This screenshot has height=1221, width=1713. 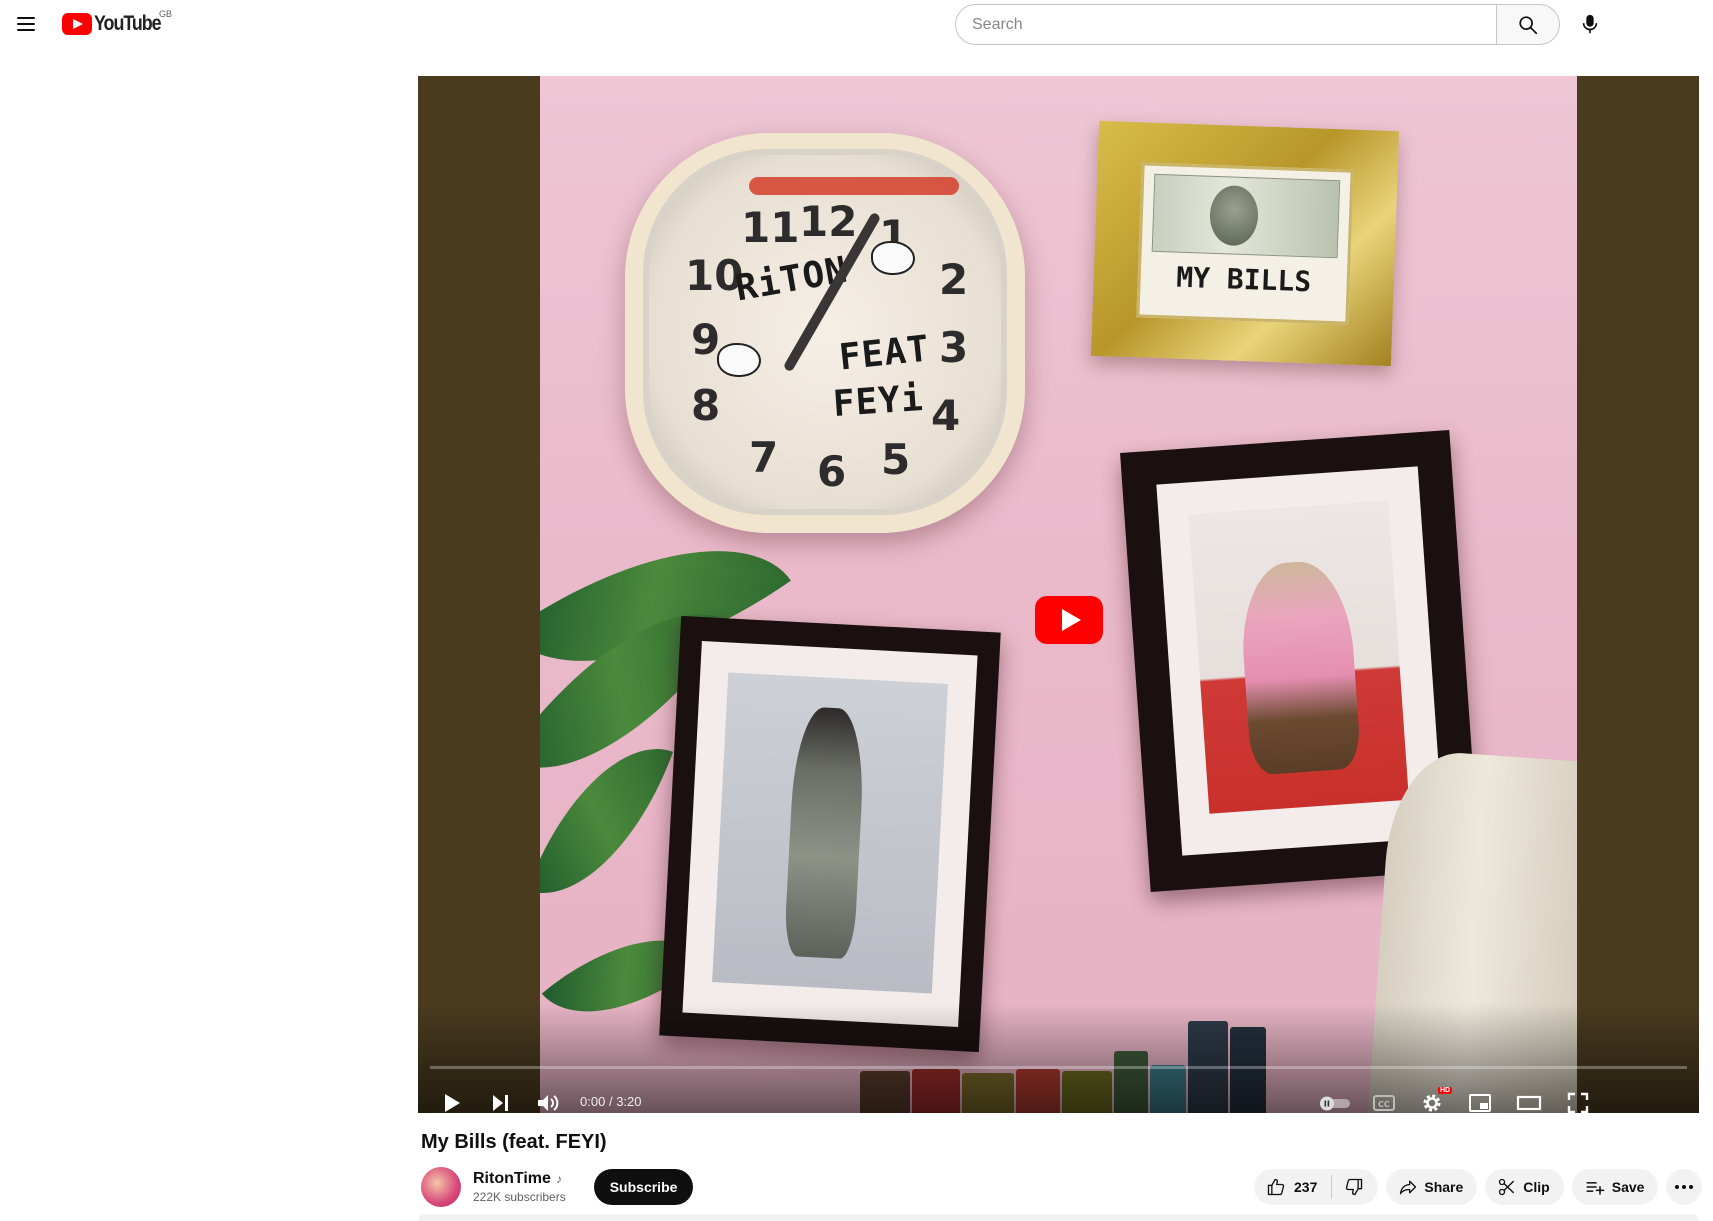 I want to click on video-title: My Bills (feat. FEYI), so click(x=514, y=1142).